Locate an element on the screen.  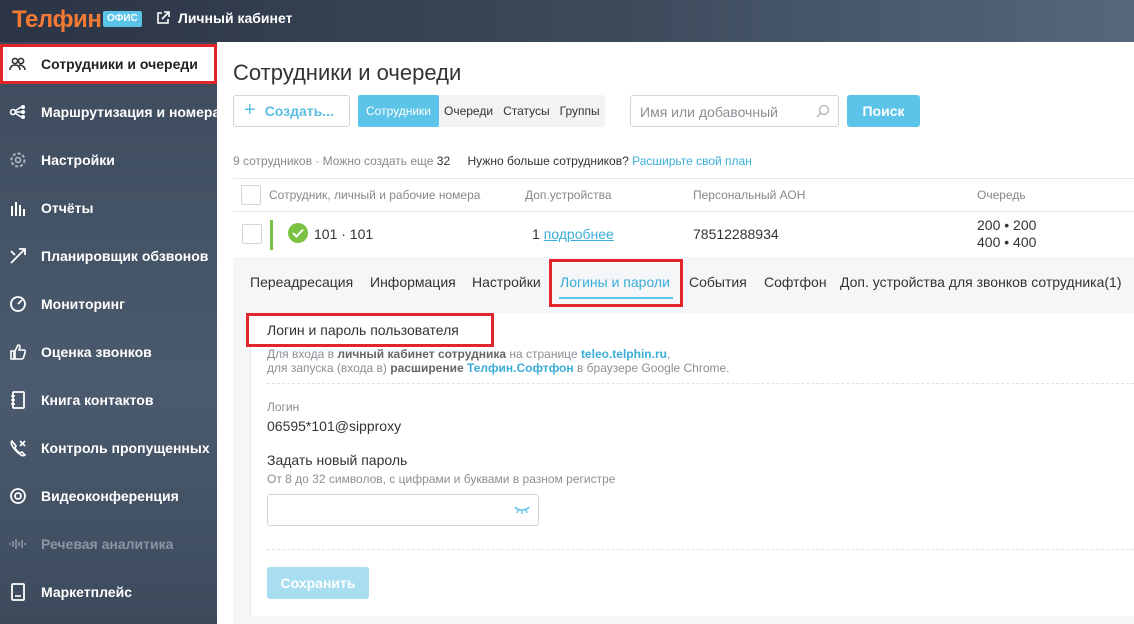
upgrade-prompt: Нужно больше сотрудников? is located at coordinates (548, 161).